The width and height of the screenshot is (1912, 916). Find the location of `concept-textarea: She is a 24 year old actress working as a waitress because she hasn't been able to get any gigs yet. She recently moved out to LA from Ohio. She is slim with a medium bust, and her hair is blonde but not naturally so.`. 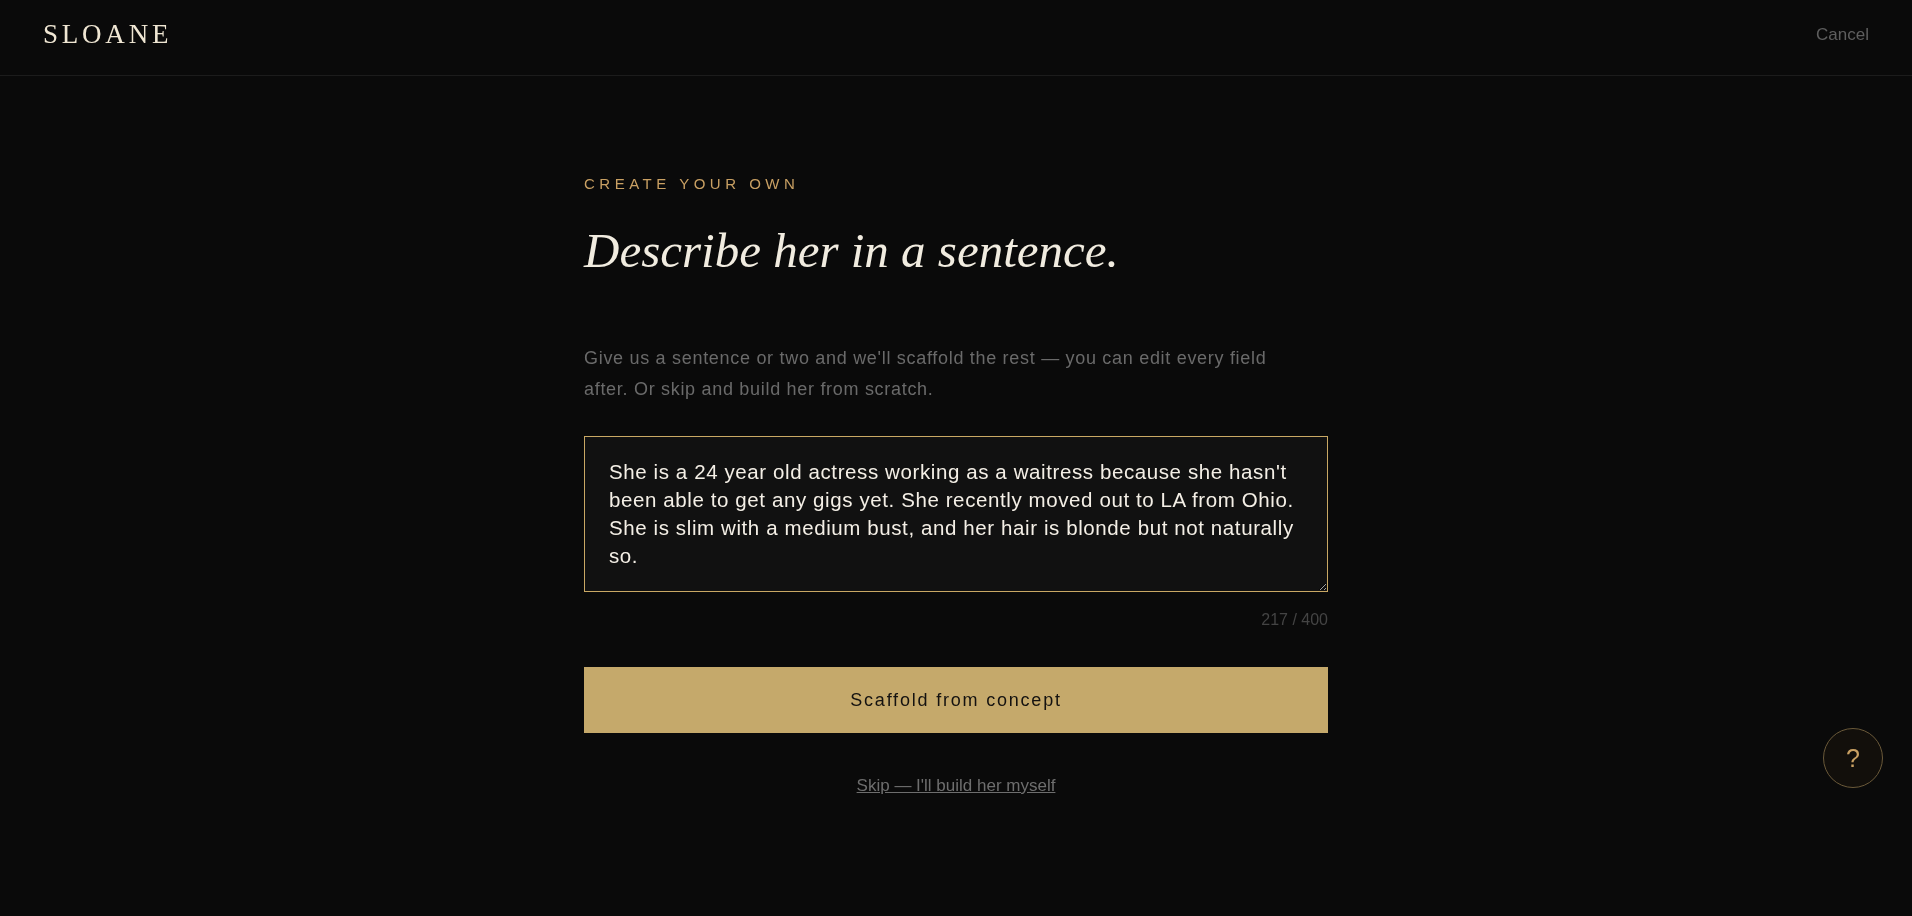

concept-textarea: She is a 24 year old actress working as a waitress because she hasn't been able to get any gigs yet. She recently moved out to LA from Ohio. She is slim with a medium bust, and her hair is blonde but not naturally so. is located at coordinates (956, 514).